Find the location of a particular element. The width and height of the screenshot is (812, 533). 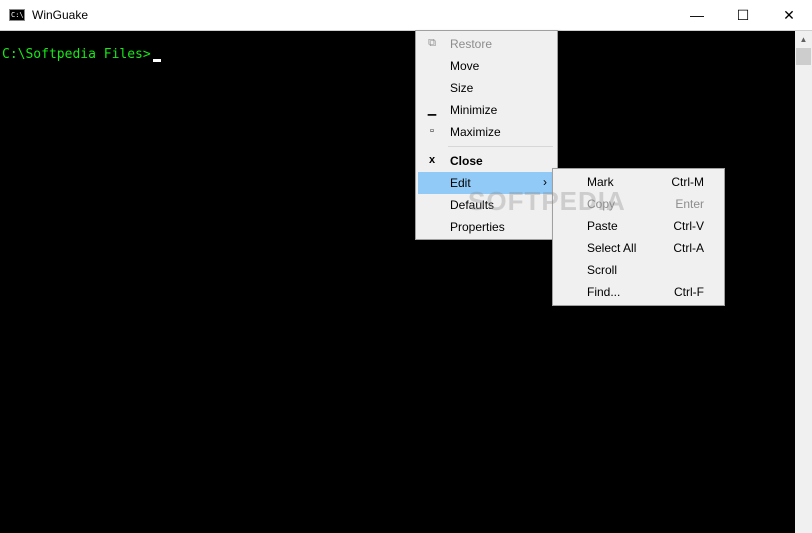

menu-item-label: Minimize is located at coordinates (474, 110).